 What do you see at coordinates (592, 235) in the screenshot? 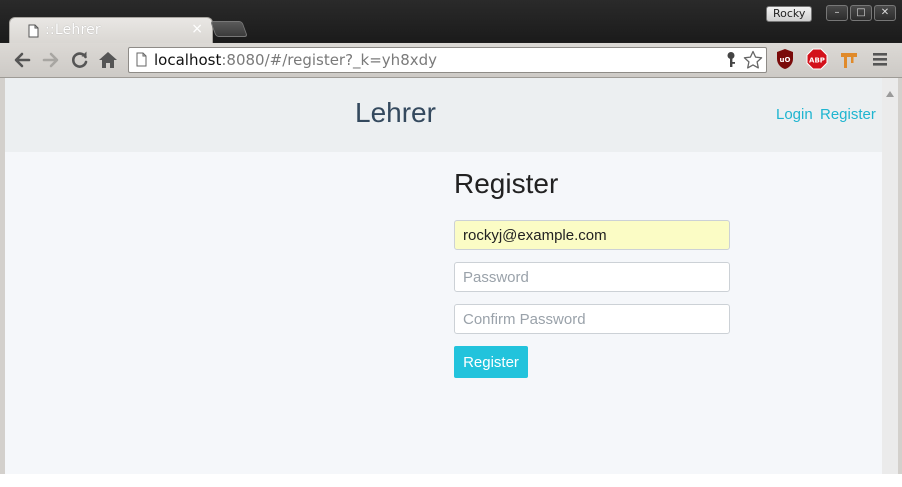
I see `email-field` at bounding box center [592, 235].